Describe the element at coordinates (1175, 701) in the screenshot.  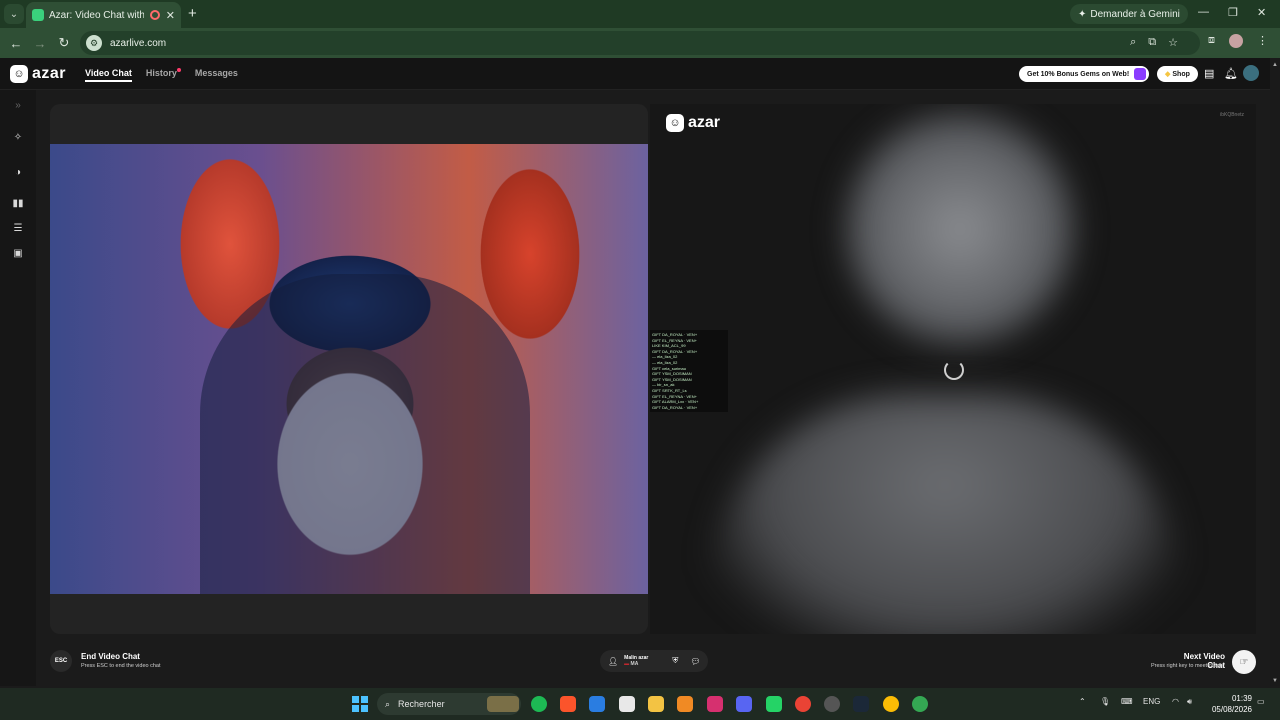
I see `wifi-icon: ◠` at that location.